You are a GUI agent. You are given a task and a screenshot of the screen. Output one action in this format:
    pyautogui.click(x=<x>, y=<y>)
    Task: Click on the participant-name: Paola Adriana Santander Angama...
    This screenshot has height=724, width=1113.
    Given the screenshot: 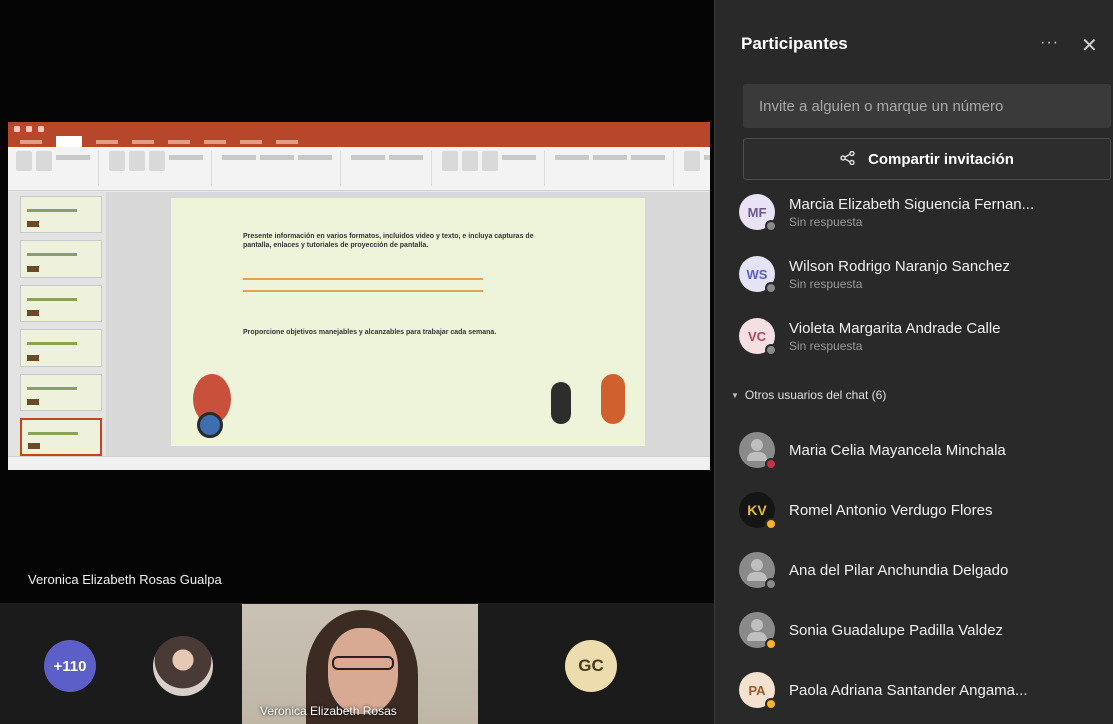 What is the action you would take?
    pyautogui.click(x=908, y=690)
    